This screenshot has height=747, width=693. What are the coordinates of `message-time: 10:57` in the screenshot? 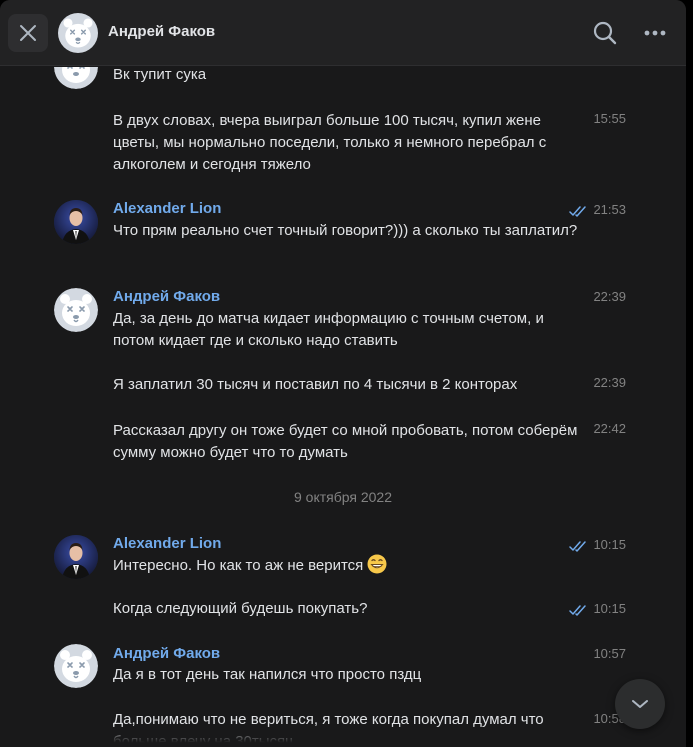 It's located at (609, 653).